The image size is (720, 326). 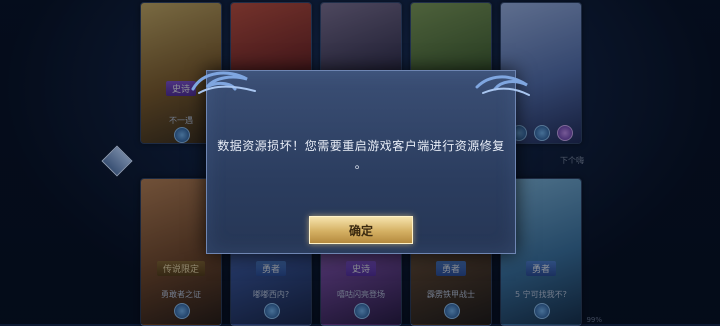 I want to click on dialog-message-line-2: 。, so click(x=361, y=164).